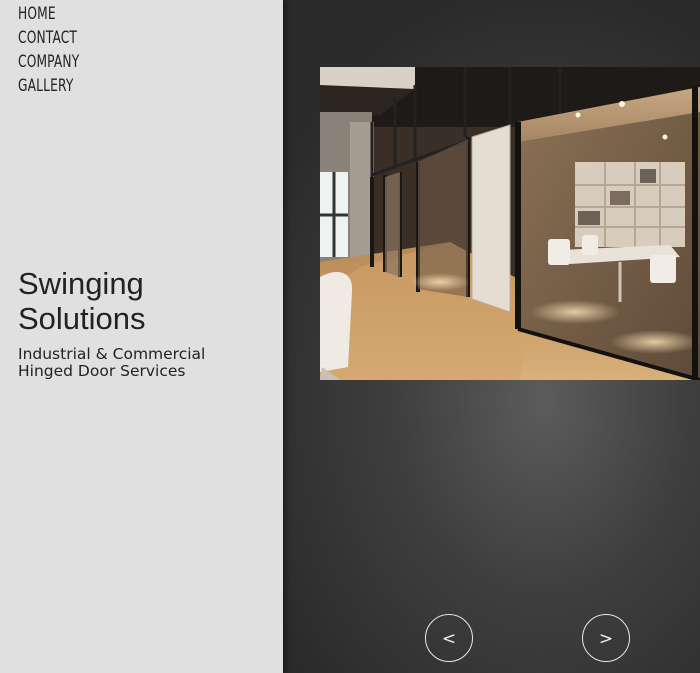 The width and height of the screenshot is (700, 673). I want to click on nav-item-company: COMPANY, so click(60, 62).